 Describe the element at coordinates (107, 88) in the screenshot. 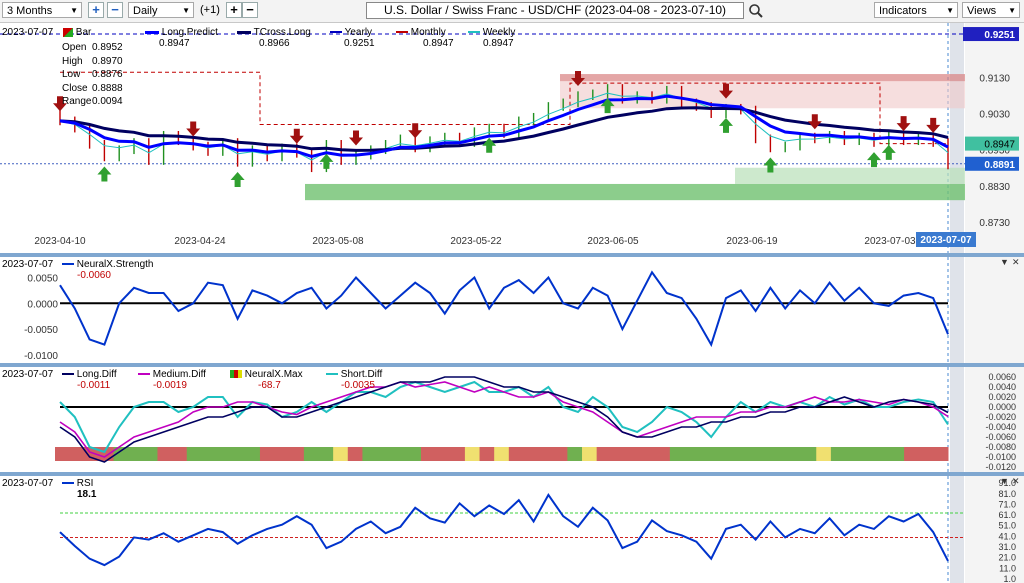

I see `ohlc-value: 0.8888` at that location.